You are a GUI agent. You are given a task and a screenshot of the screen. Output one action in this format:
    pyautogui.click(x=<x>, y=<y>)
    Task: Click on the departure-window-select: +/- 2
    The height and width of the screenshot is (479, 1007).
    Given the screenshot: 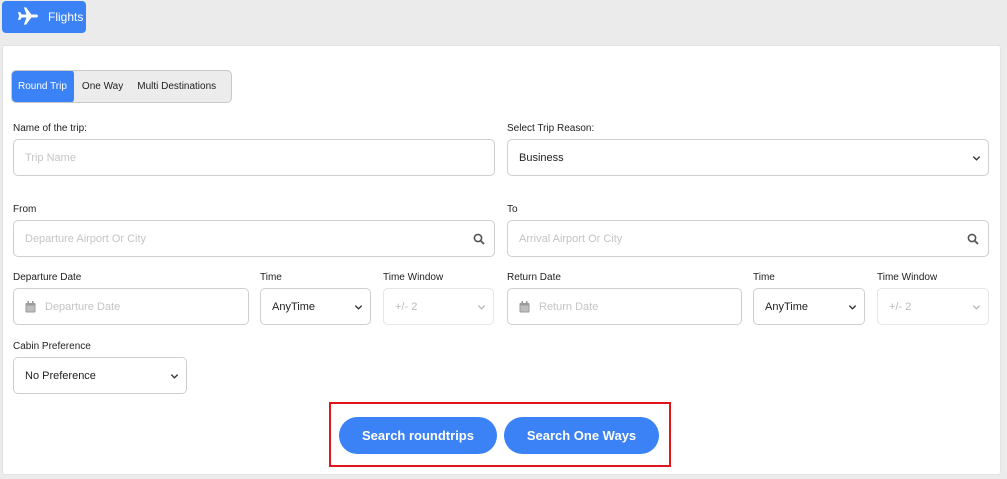 What is the action you would take?
    pyautogui.click(x=438, y=306)
    